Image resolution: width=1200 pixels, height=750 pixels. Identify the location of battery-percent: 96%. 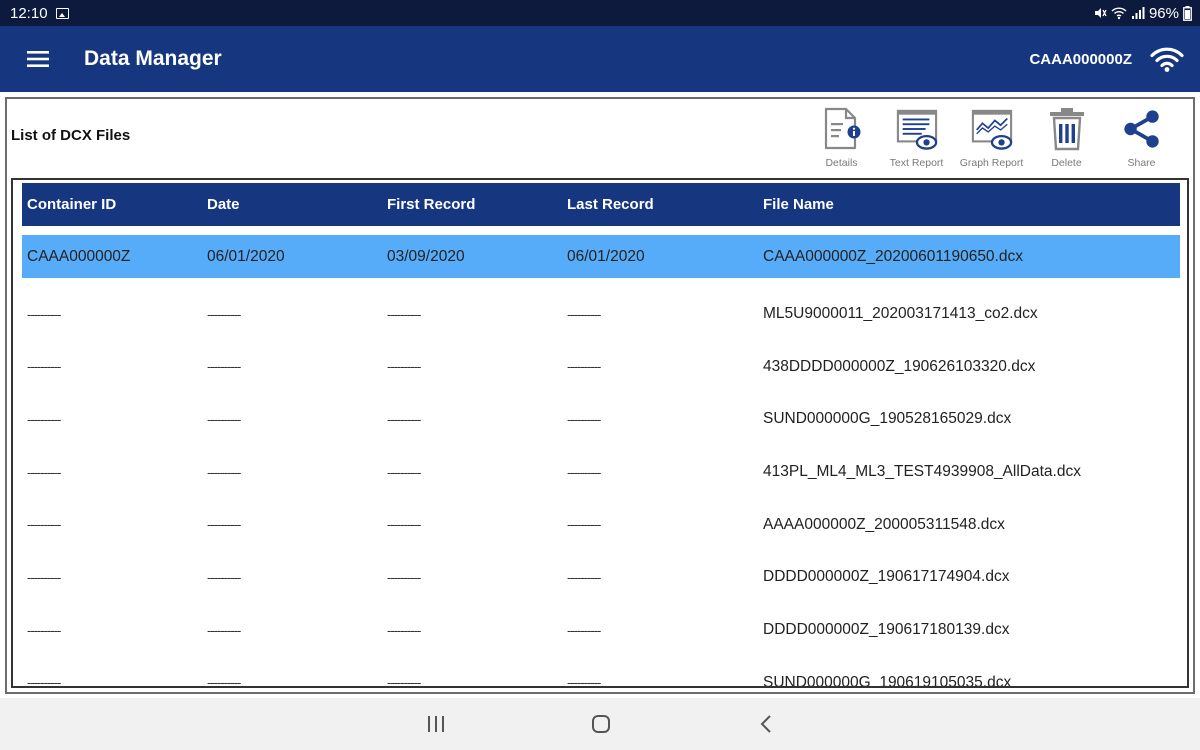
(1163, 13).